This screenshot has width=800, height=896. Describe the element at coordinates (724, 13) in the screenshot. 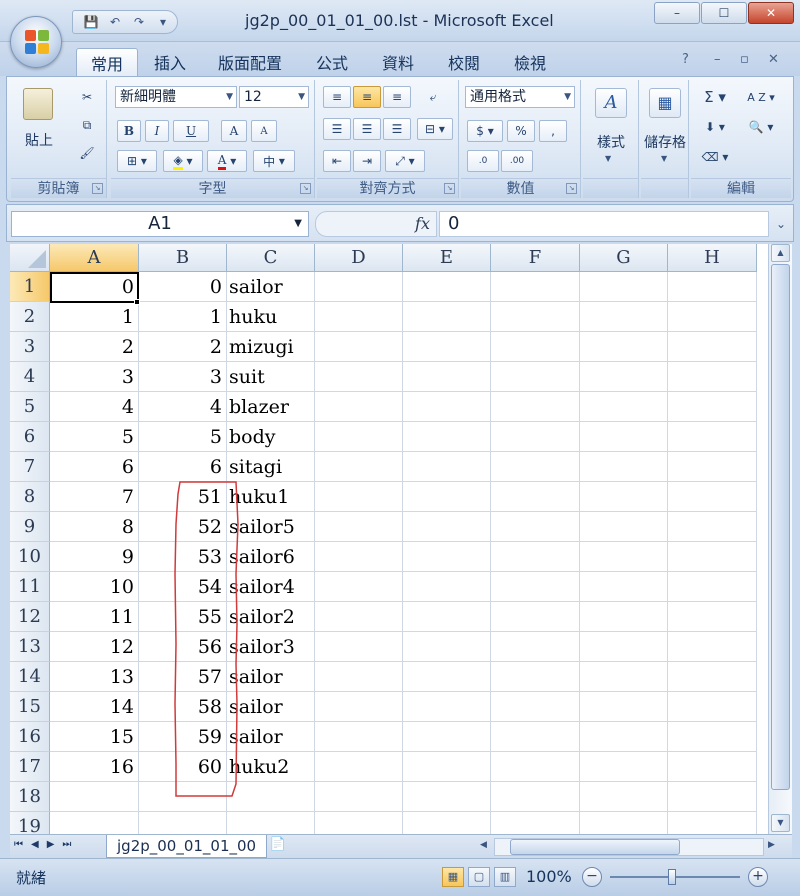

I see `maximize-button: ☐` at that location.